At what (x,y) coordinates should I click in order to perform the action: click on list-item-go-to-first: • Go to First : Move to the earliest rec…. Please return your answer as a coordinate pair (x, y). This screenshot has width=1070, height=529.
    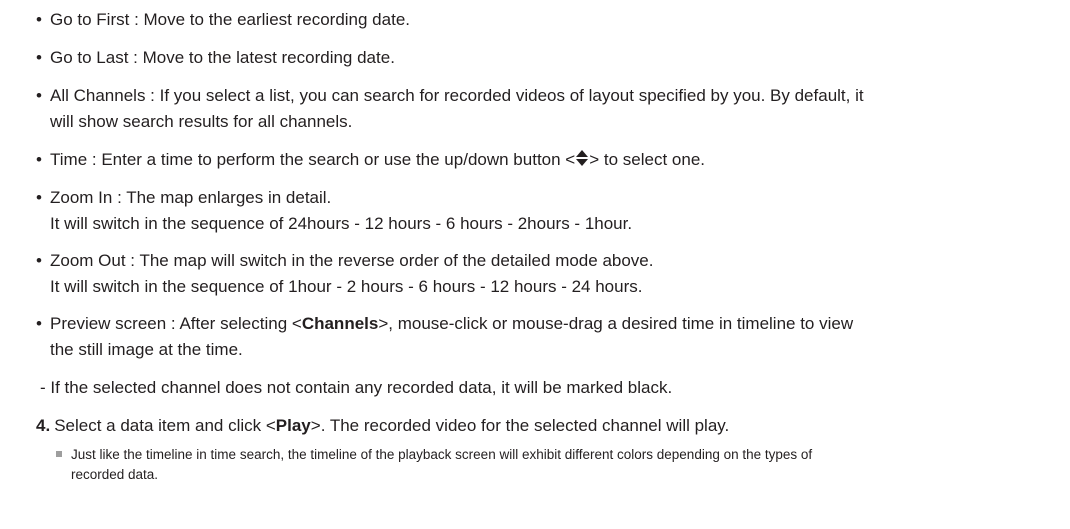
    Looking at the image, I should click on (549, 20).